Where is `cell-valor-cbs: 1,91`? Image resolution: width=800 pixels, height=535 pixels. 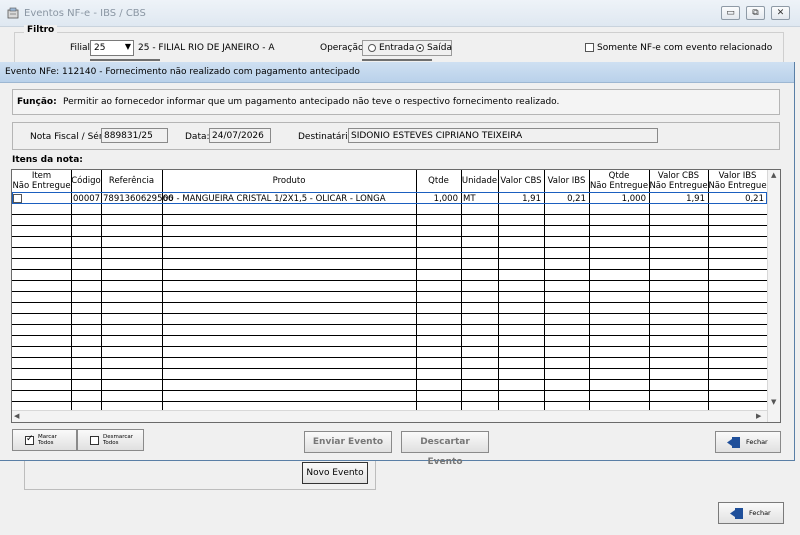 cell-valor-cbs: 1,91 is located at coordinates (519, 199).